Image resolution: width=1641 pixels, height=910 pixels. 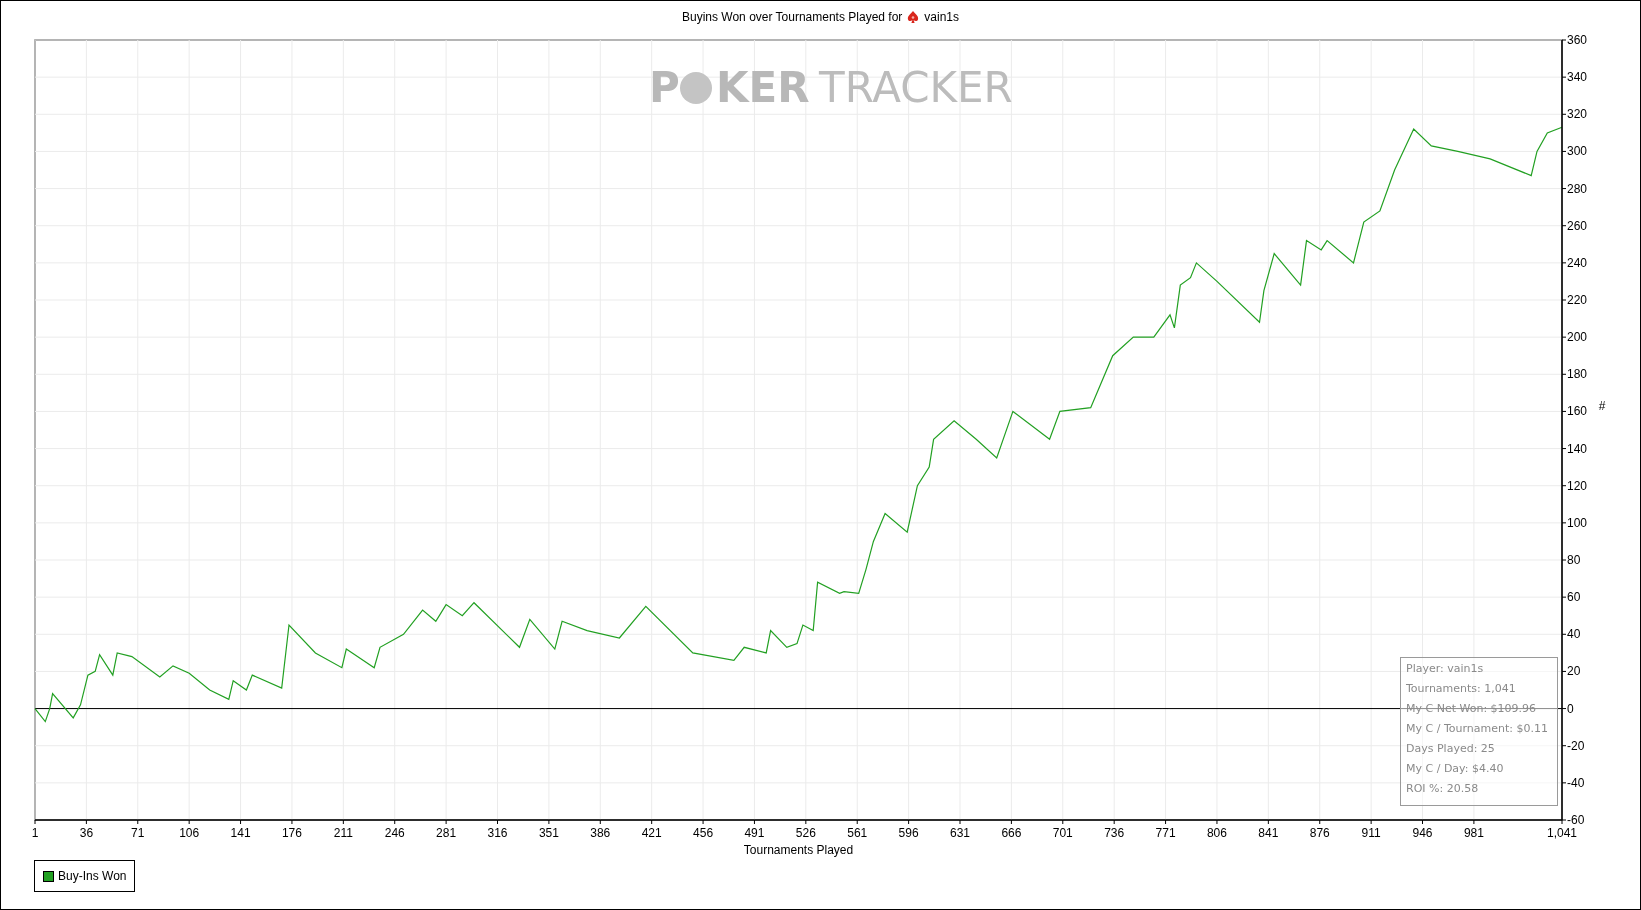 What do you see at coordinates (805, 833) in the screenshot?
I see `x-tick-label: 526` at bounding box center [805, 833].